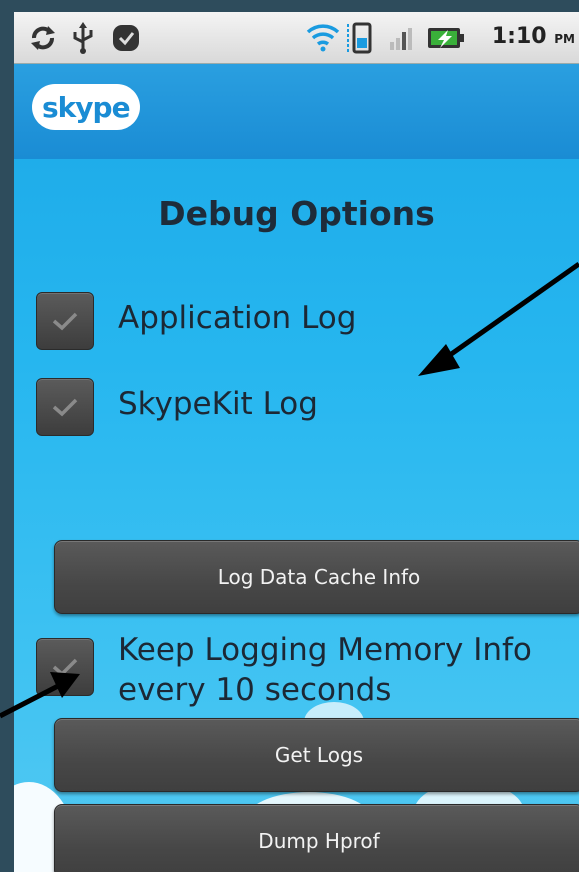 Image resolution: width=579 pixels, height=872 pixels. I want to click on skypekit-log-option: SkypeKit Log, so click(177, 407).